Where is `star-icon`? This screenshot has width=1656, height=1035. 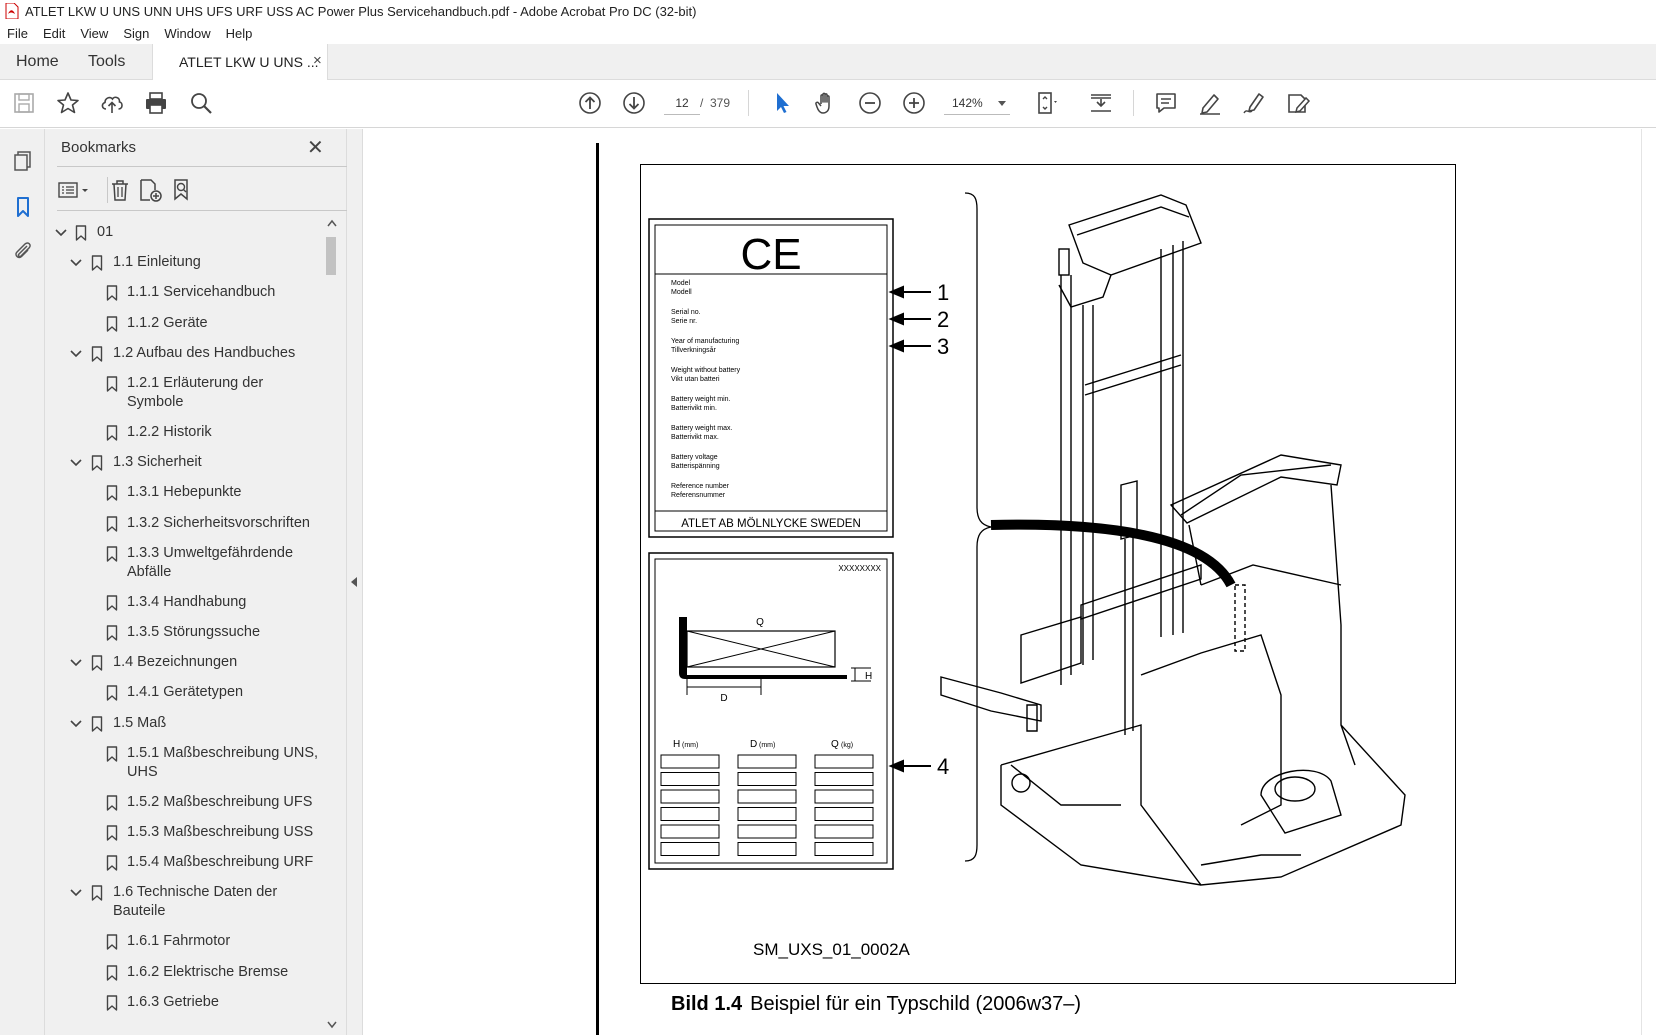
star-icon is located at coordinates (68, 103).